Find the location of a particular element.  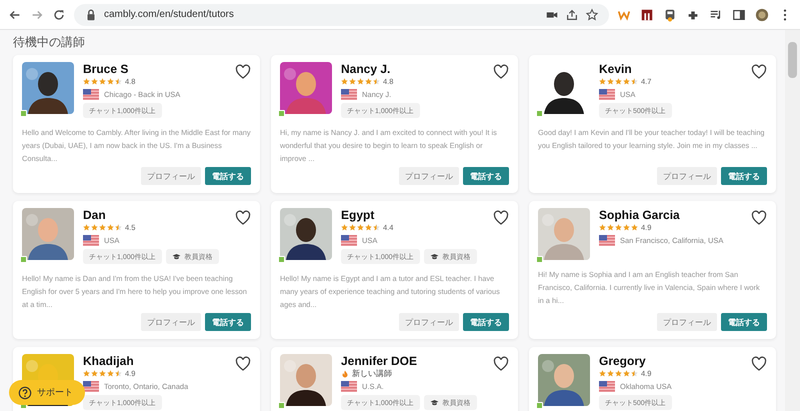

address-bar: cambly.com/en/student/tutors is located at coordinates (341, 15).